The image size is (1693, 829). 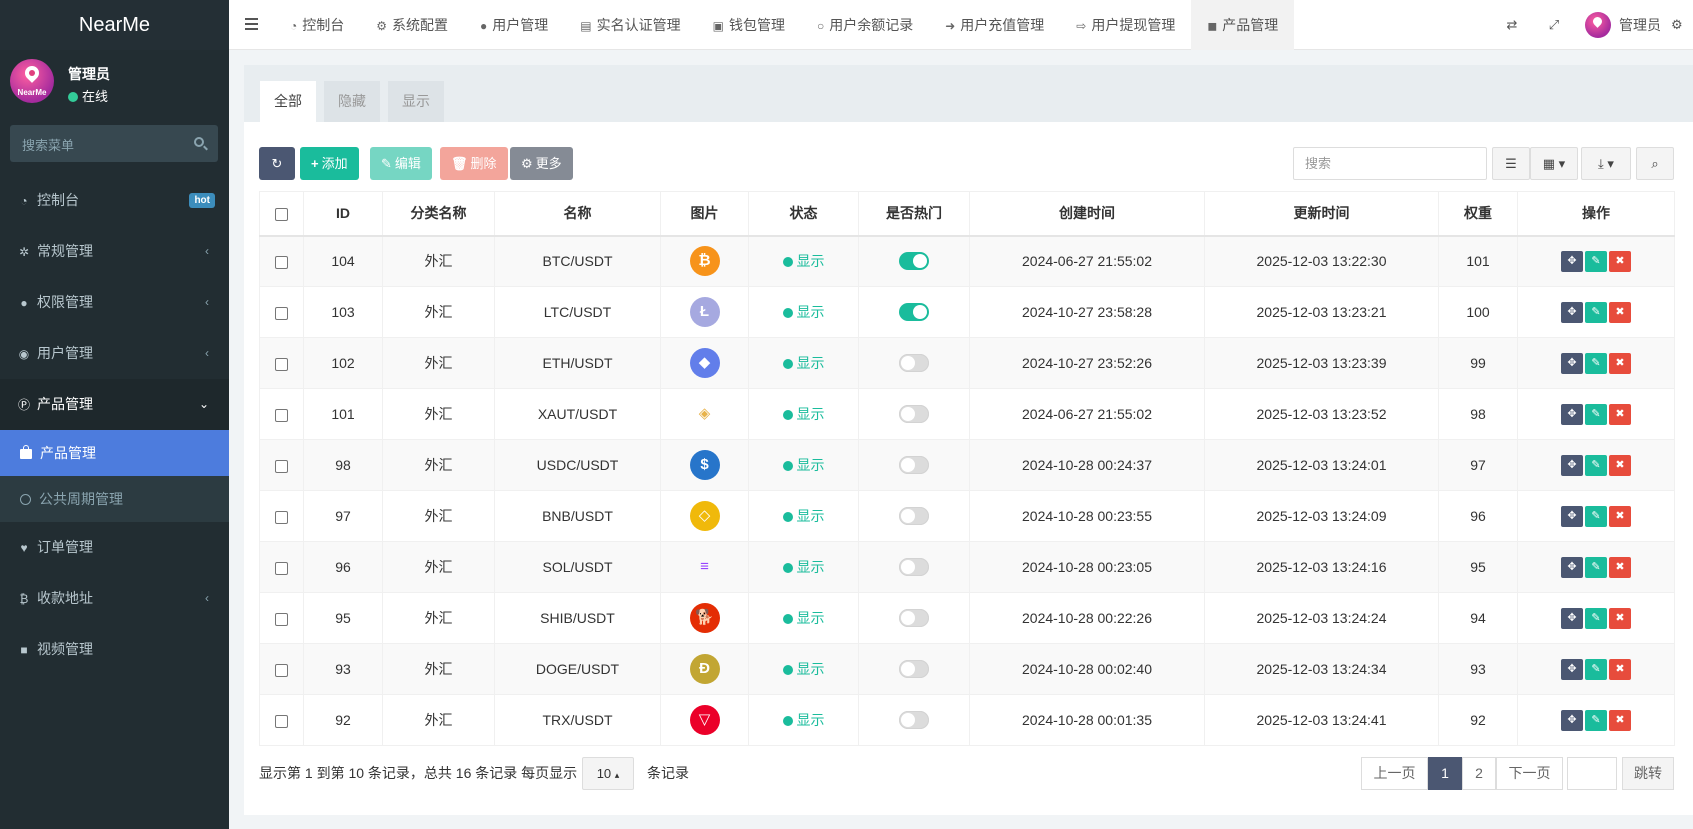 What do you see at coordinates (114, 404) in the screenshot?
I see `sidebar-item-products: Ⓟ 产品管理 ⌄` at bounding box center [114, 404].